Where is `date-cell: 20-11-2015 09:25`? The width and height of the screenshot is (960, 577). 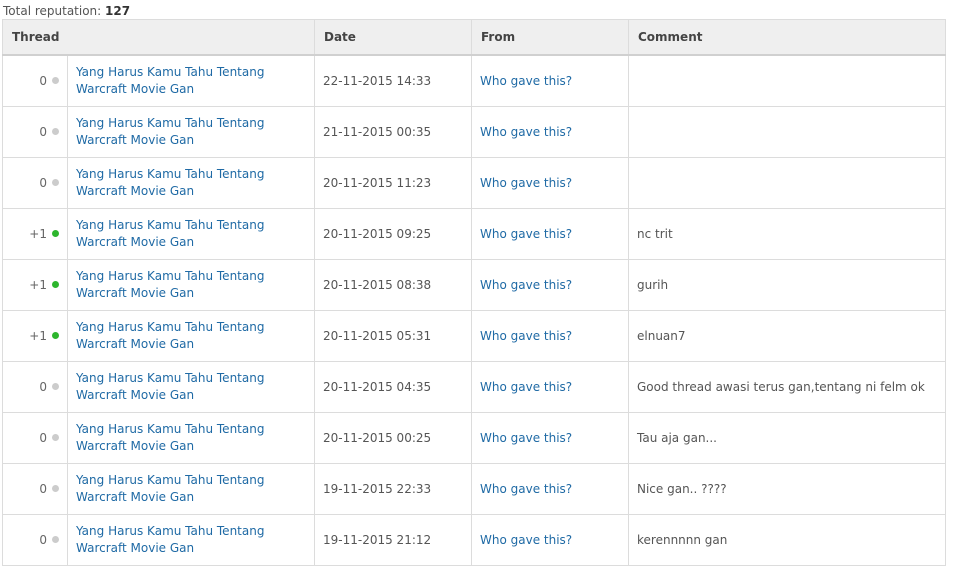
date-cell: 20-11-2015 09:25 is located at coordinates (393, 234).